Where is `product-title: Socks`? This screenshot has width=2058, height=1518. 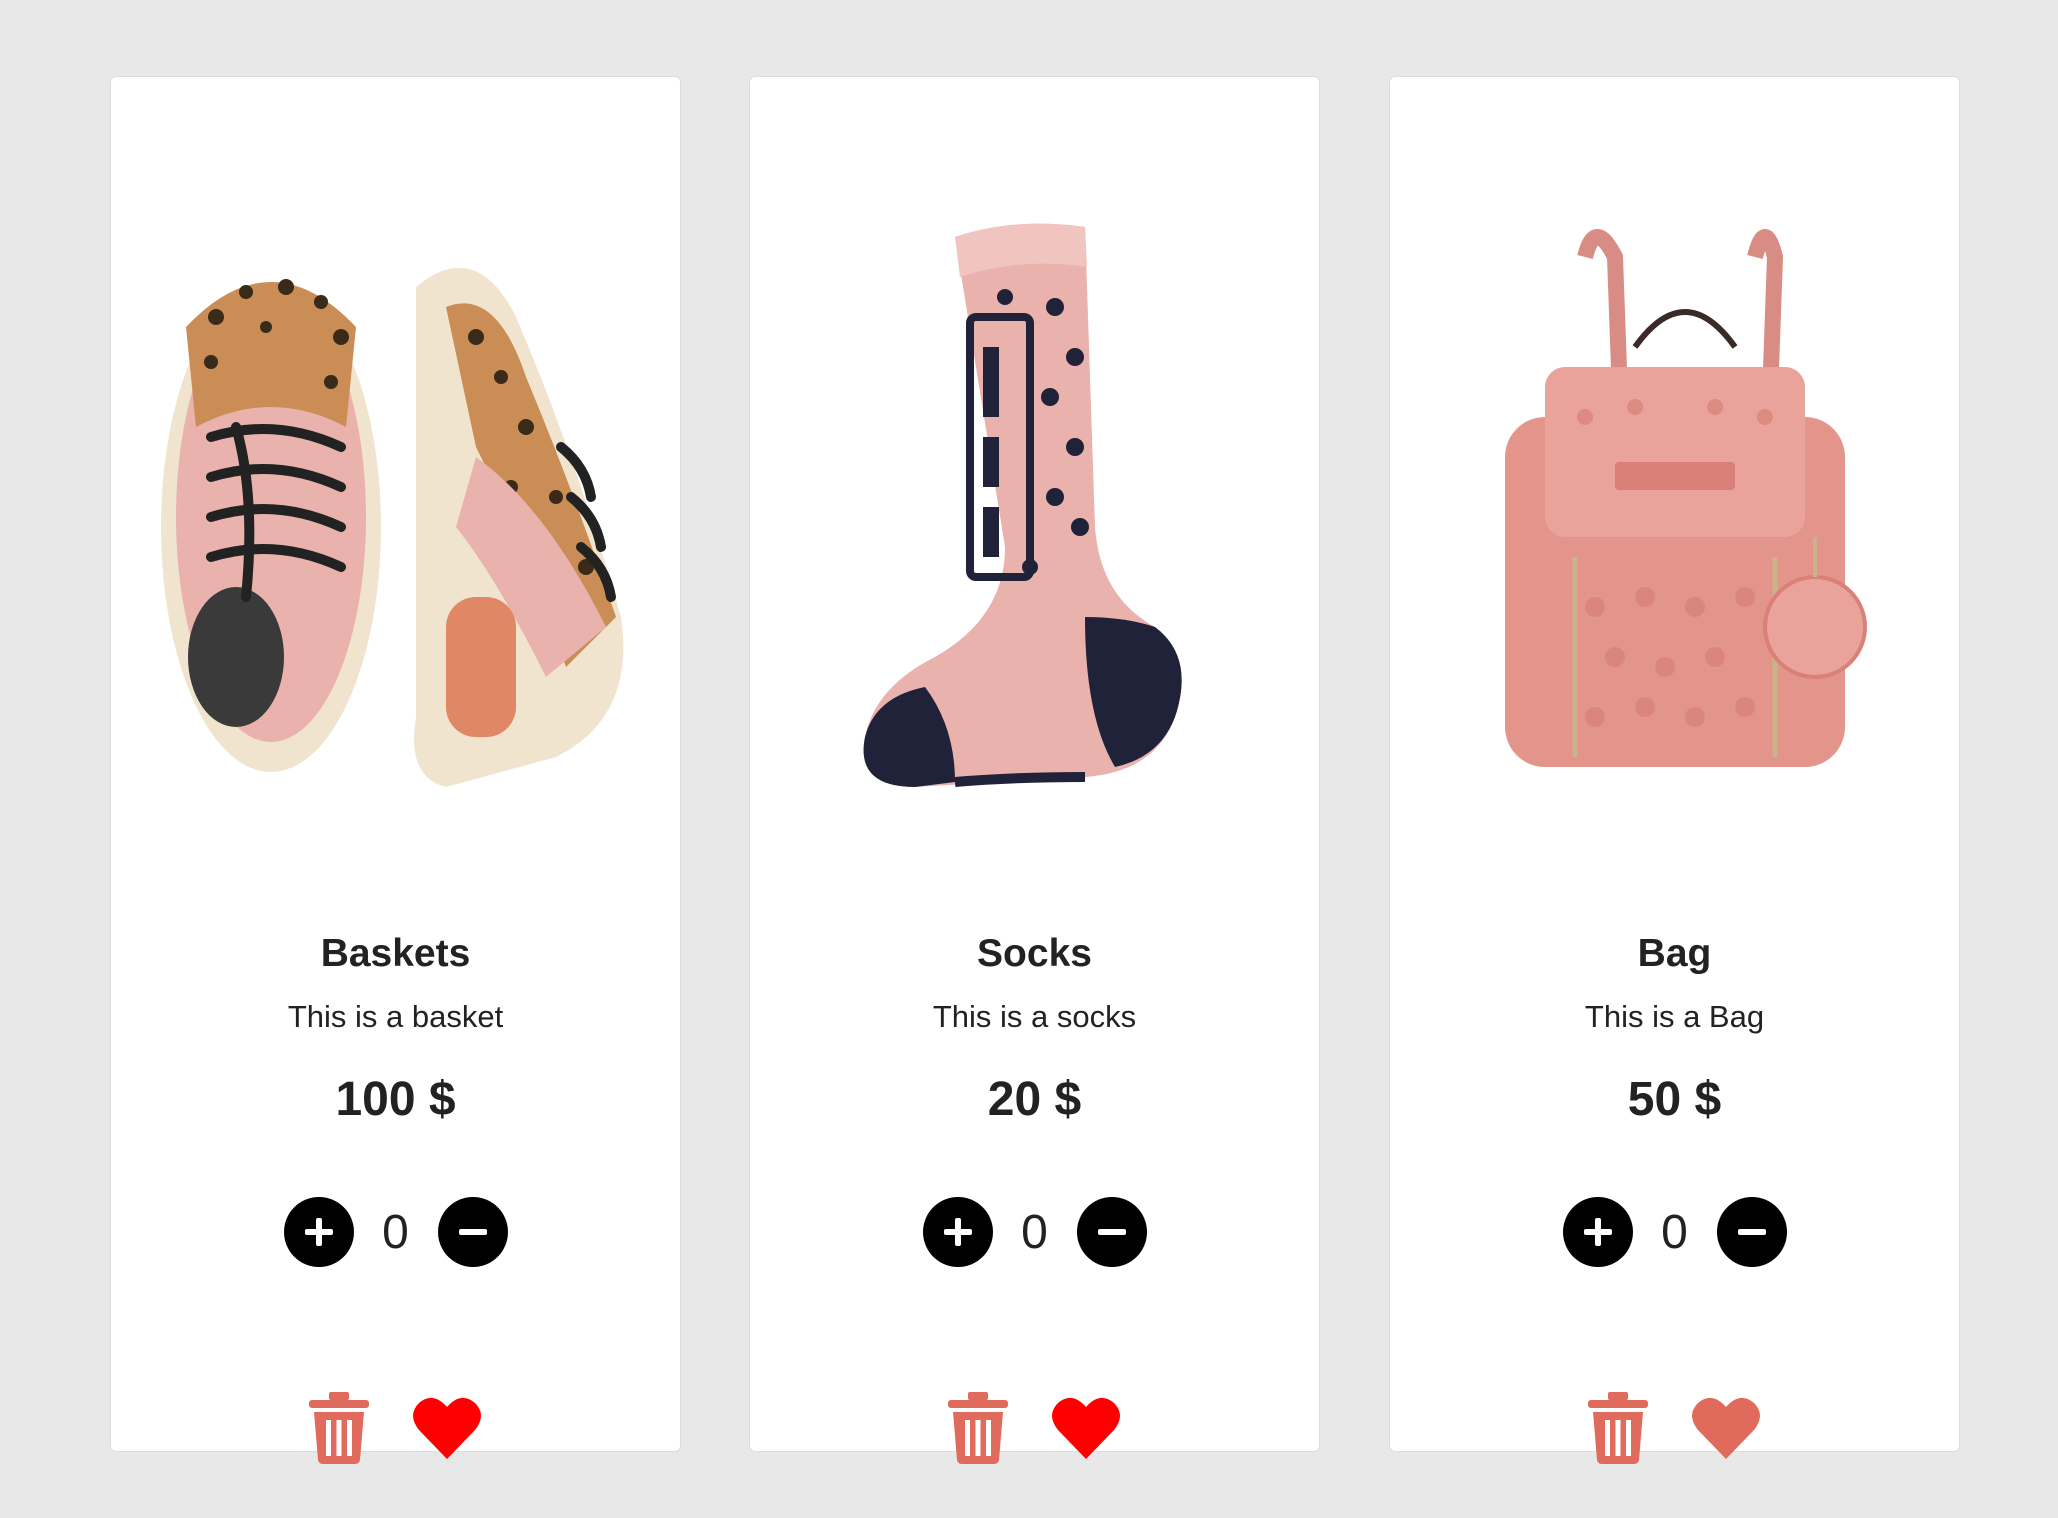
product-title: Socks is located at coordinates (1034, 953).